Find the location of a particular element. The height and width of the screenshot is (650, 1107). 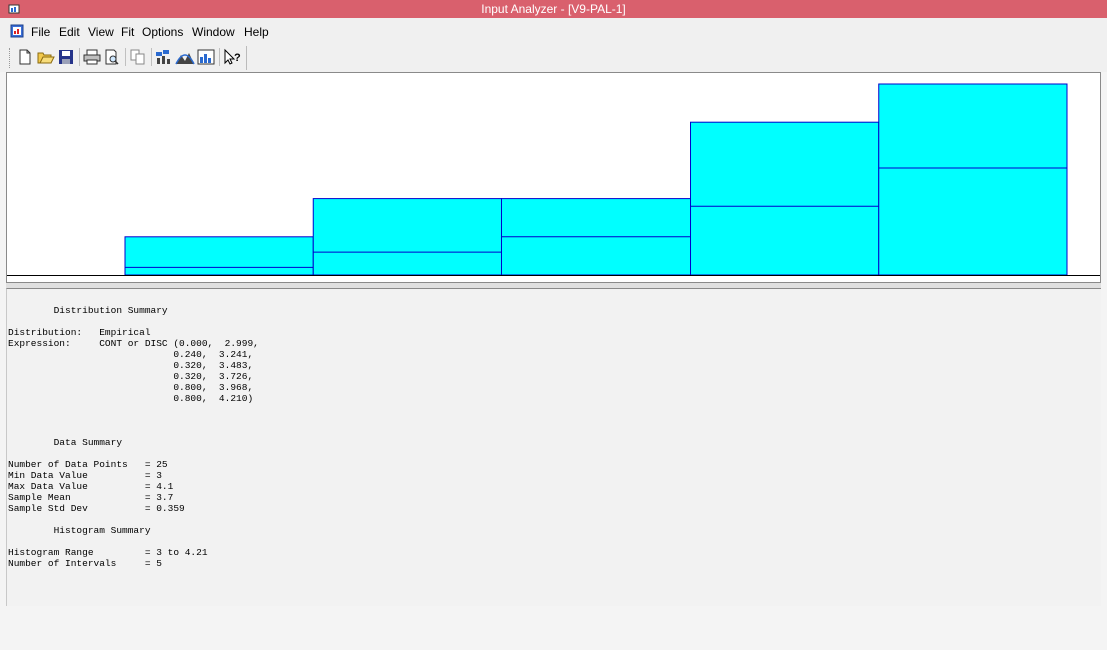

fit-distribution-icon is located at coordinates (185, 57).